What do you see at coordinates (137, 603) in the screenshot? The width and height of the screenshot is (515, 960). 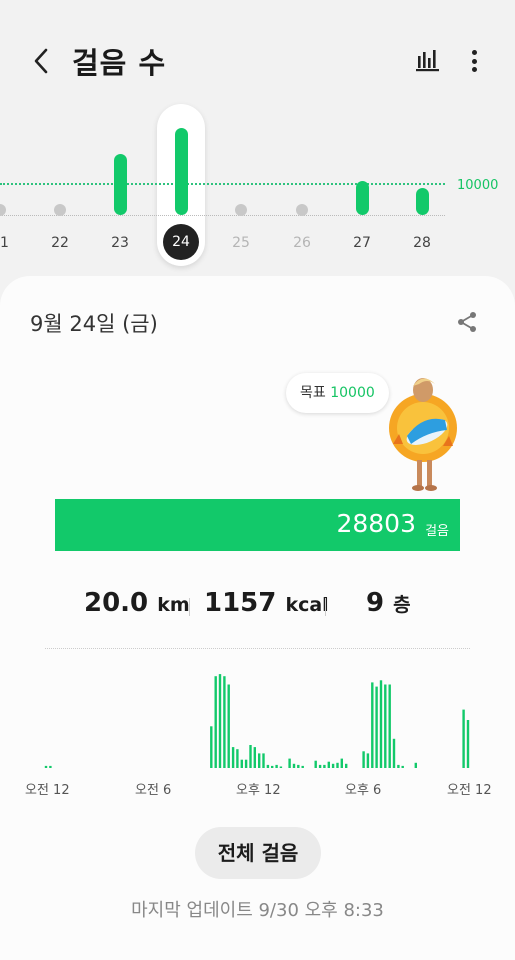 I see `distance-stat: 20.0 km` at bounding box center [137, 603].